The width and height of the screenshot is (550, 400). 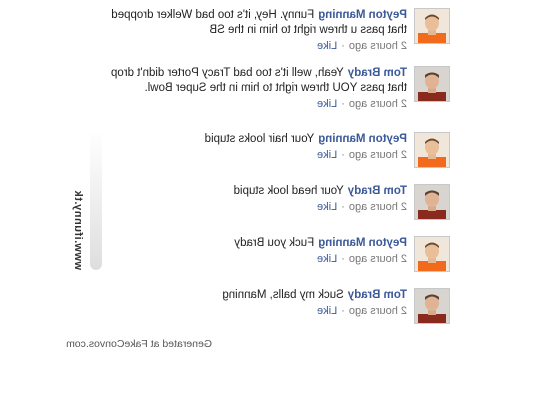 What do you see at coordinates (259, 139) in the screenshot?
I see `comment-text: Your hair looks stupid` at bounding box center [259, 139].